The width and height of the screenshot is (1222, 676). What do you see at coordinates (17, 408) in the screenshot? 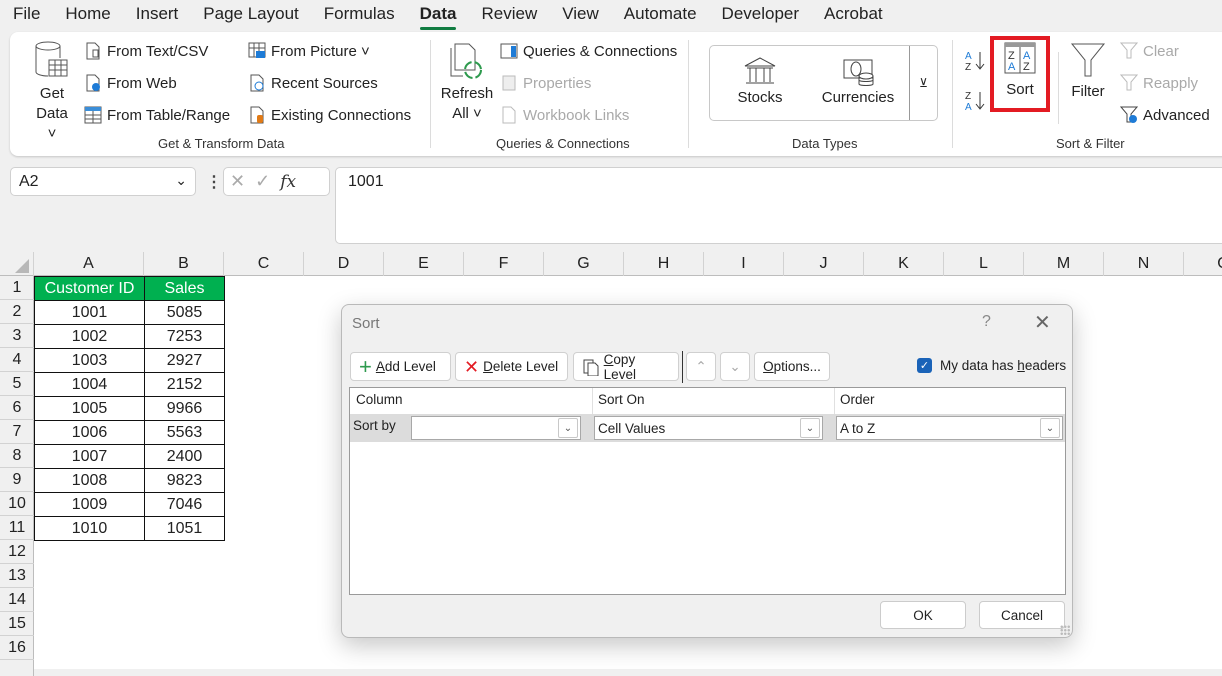
I see `row-header-6: 6` at bounding box center [17, 408].